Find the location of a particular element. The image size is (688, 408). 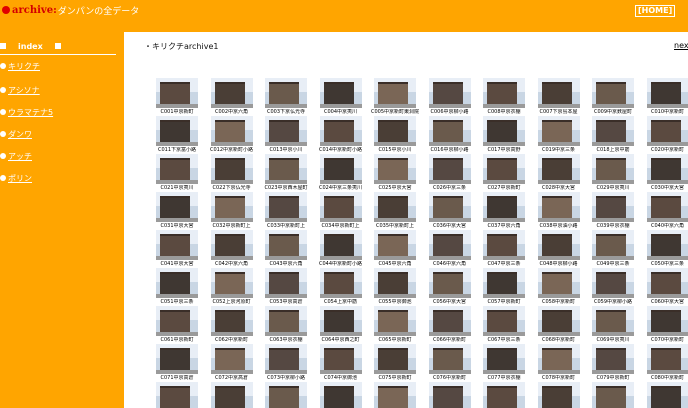

thumbnail-item: C045中京六角 is located at coordinates (395, 250).